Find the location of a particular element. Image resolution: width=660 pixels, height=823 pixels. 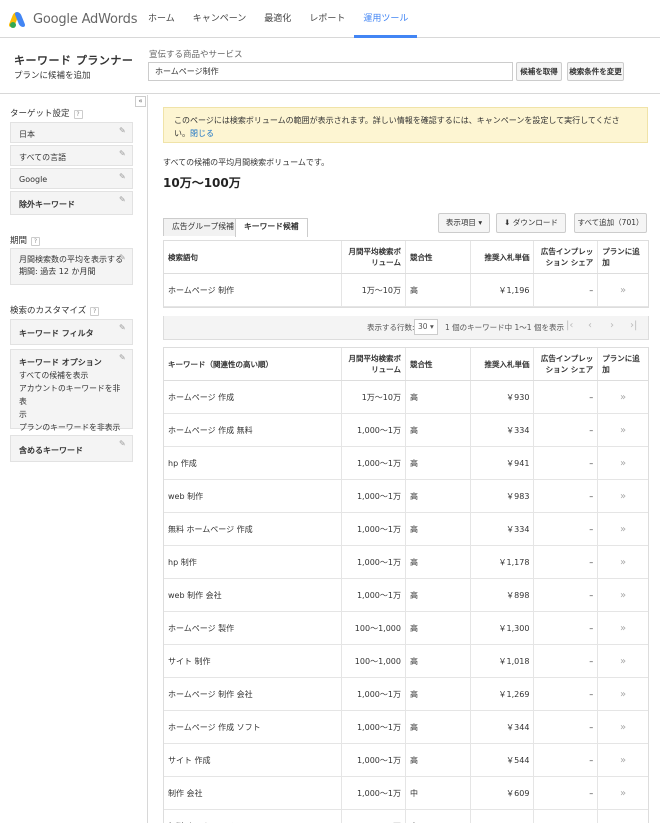

keyword-cell: ホームページ 製作 is located at coordinates (253, 628).